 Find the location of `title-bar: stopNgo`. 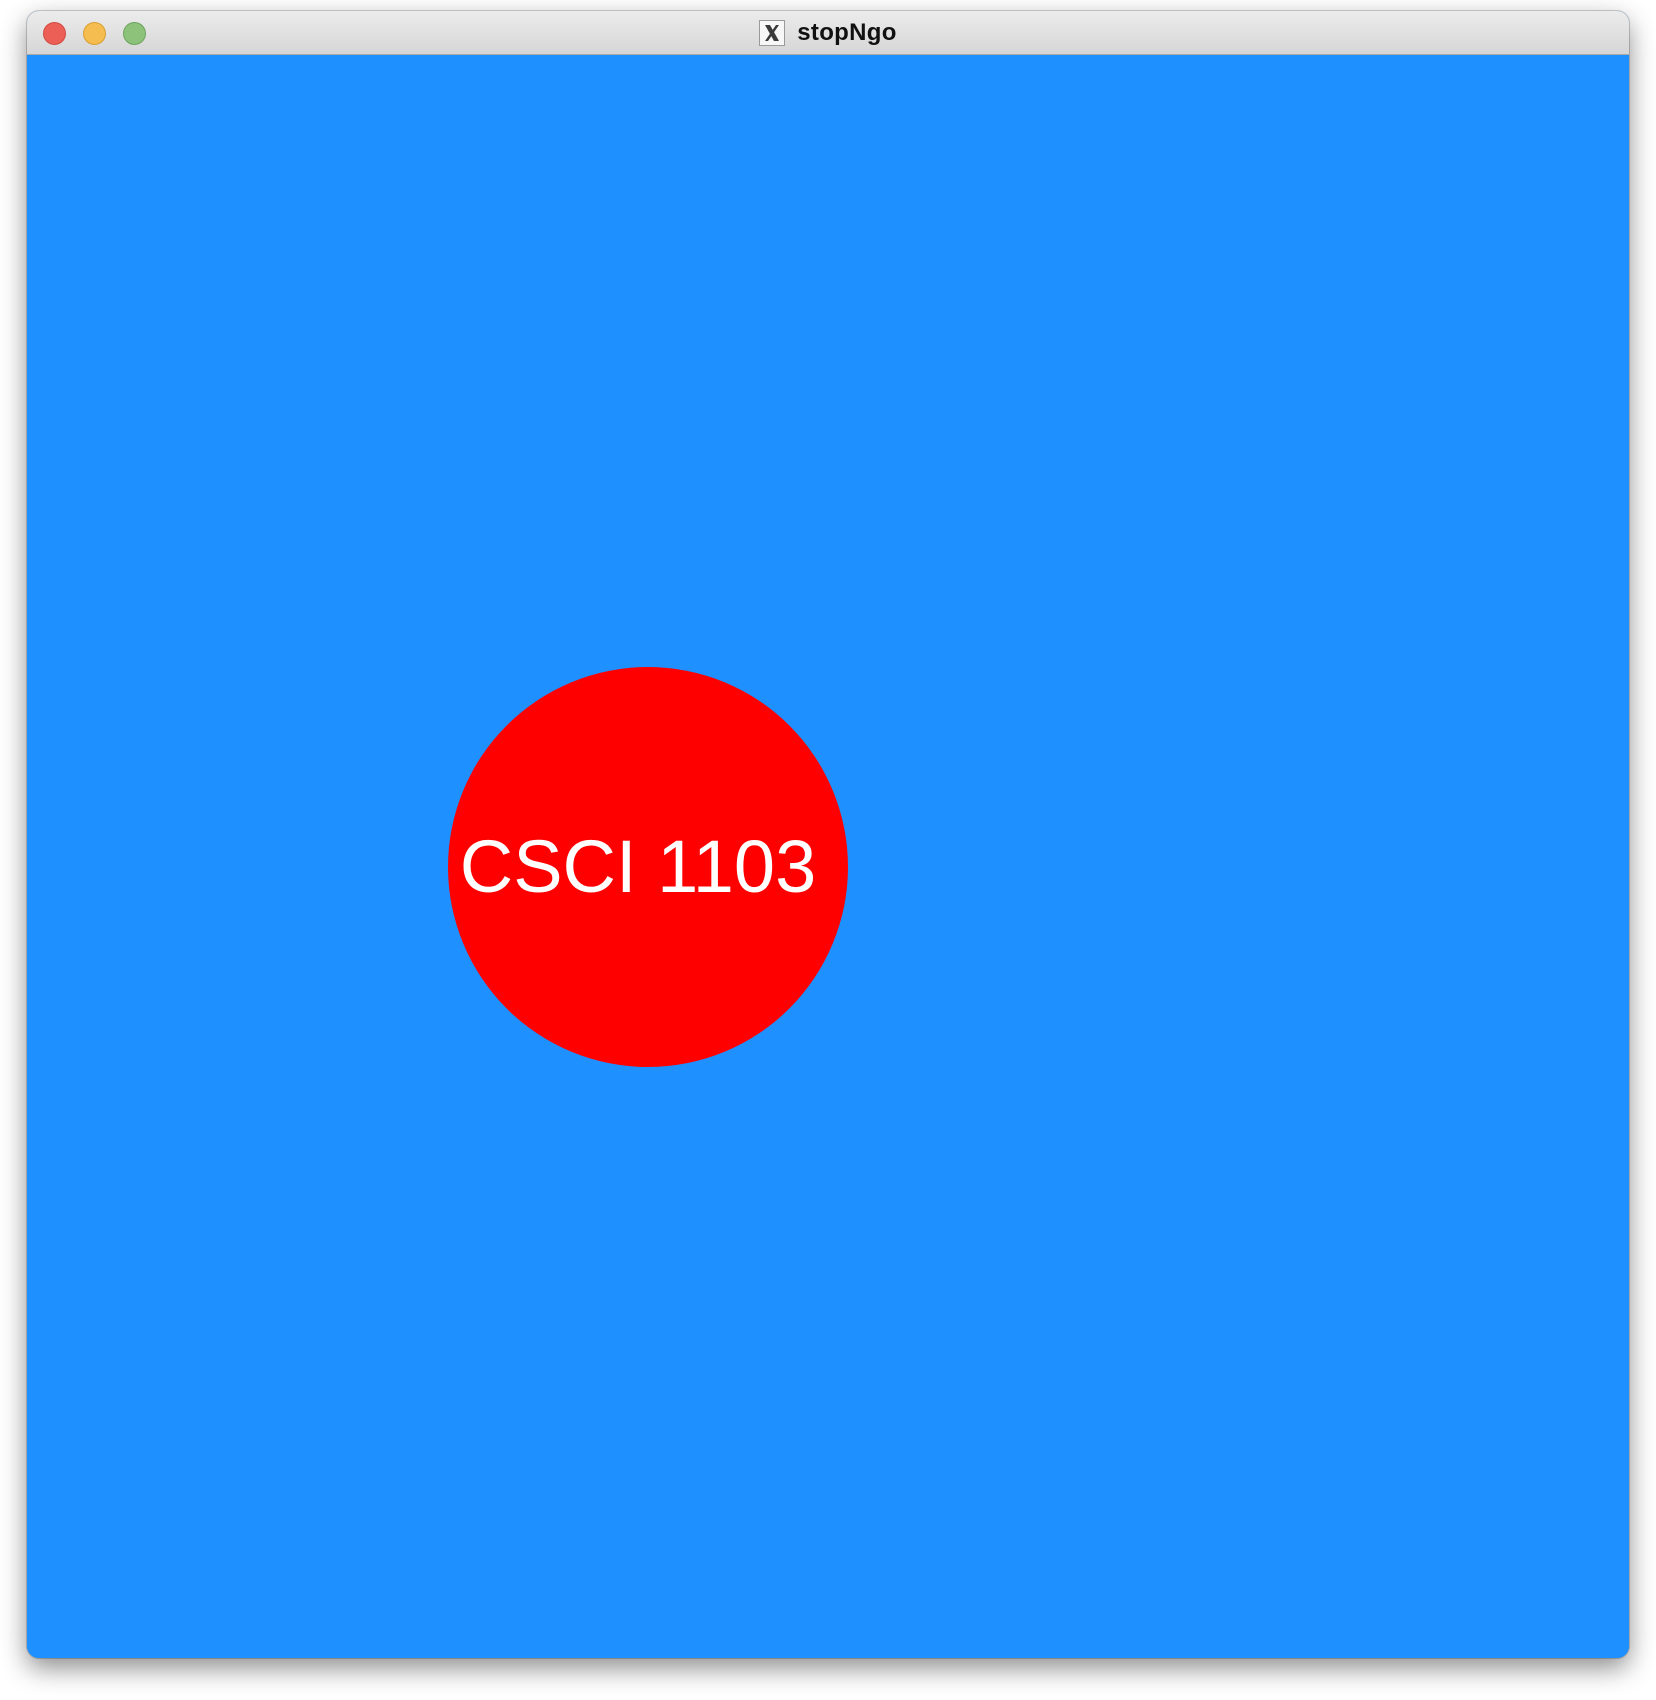

title-bar: stopNgo is located at coordinates (828, 33).